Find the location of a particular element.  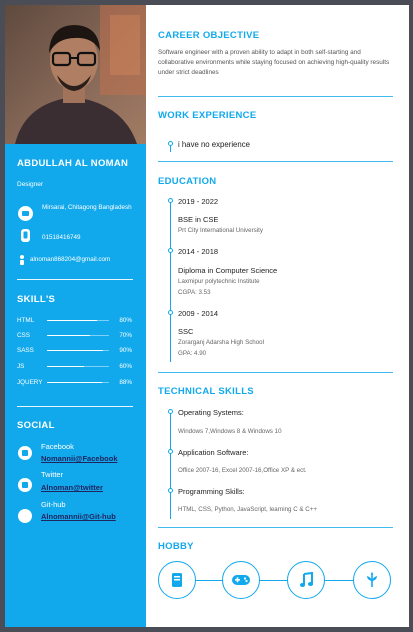

skill-percent: 60% is located at coordinates (125, 366).